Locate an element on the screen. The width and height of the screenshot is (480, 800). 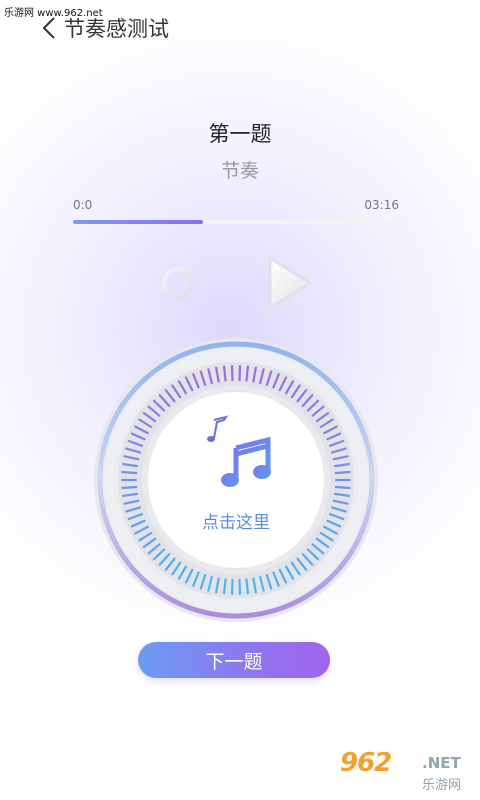
watermark-logo: 962 .NET 乐游网 is located at coordinates (408, 771).